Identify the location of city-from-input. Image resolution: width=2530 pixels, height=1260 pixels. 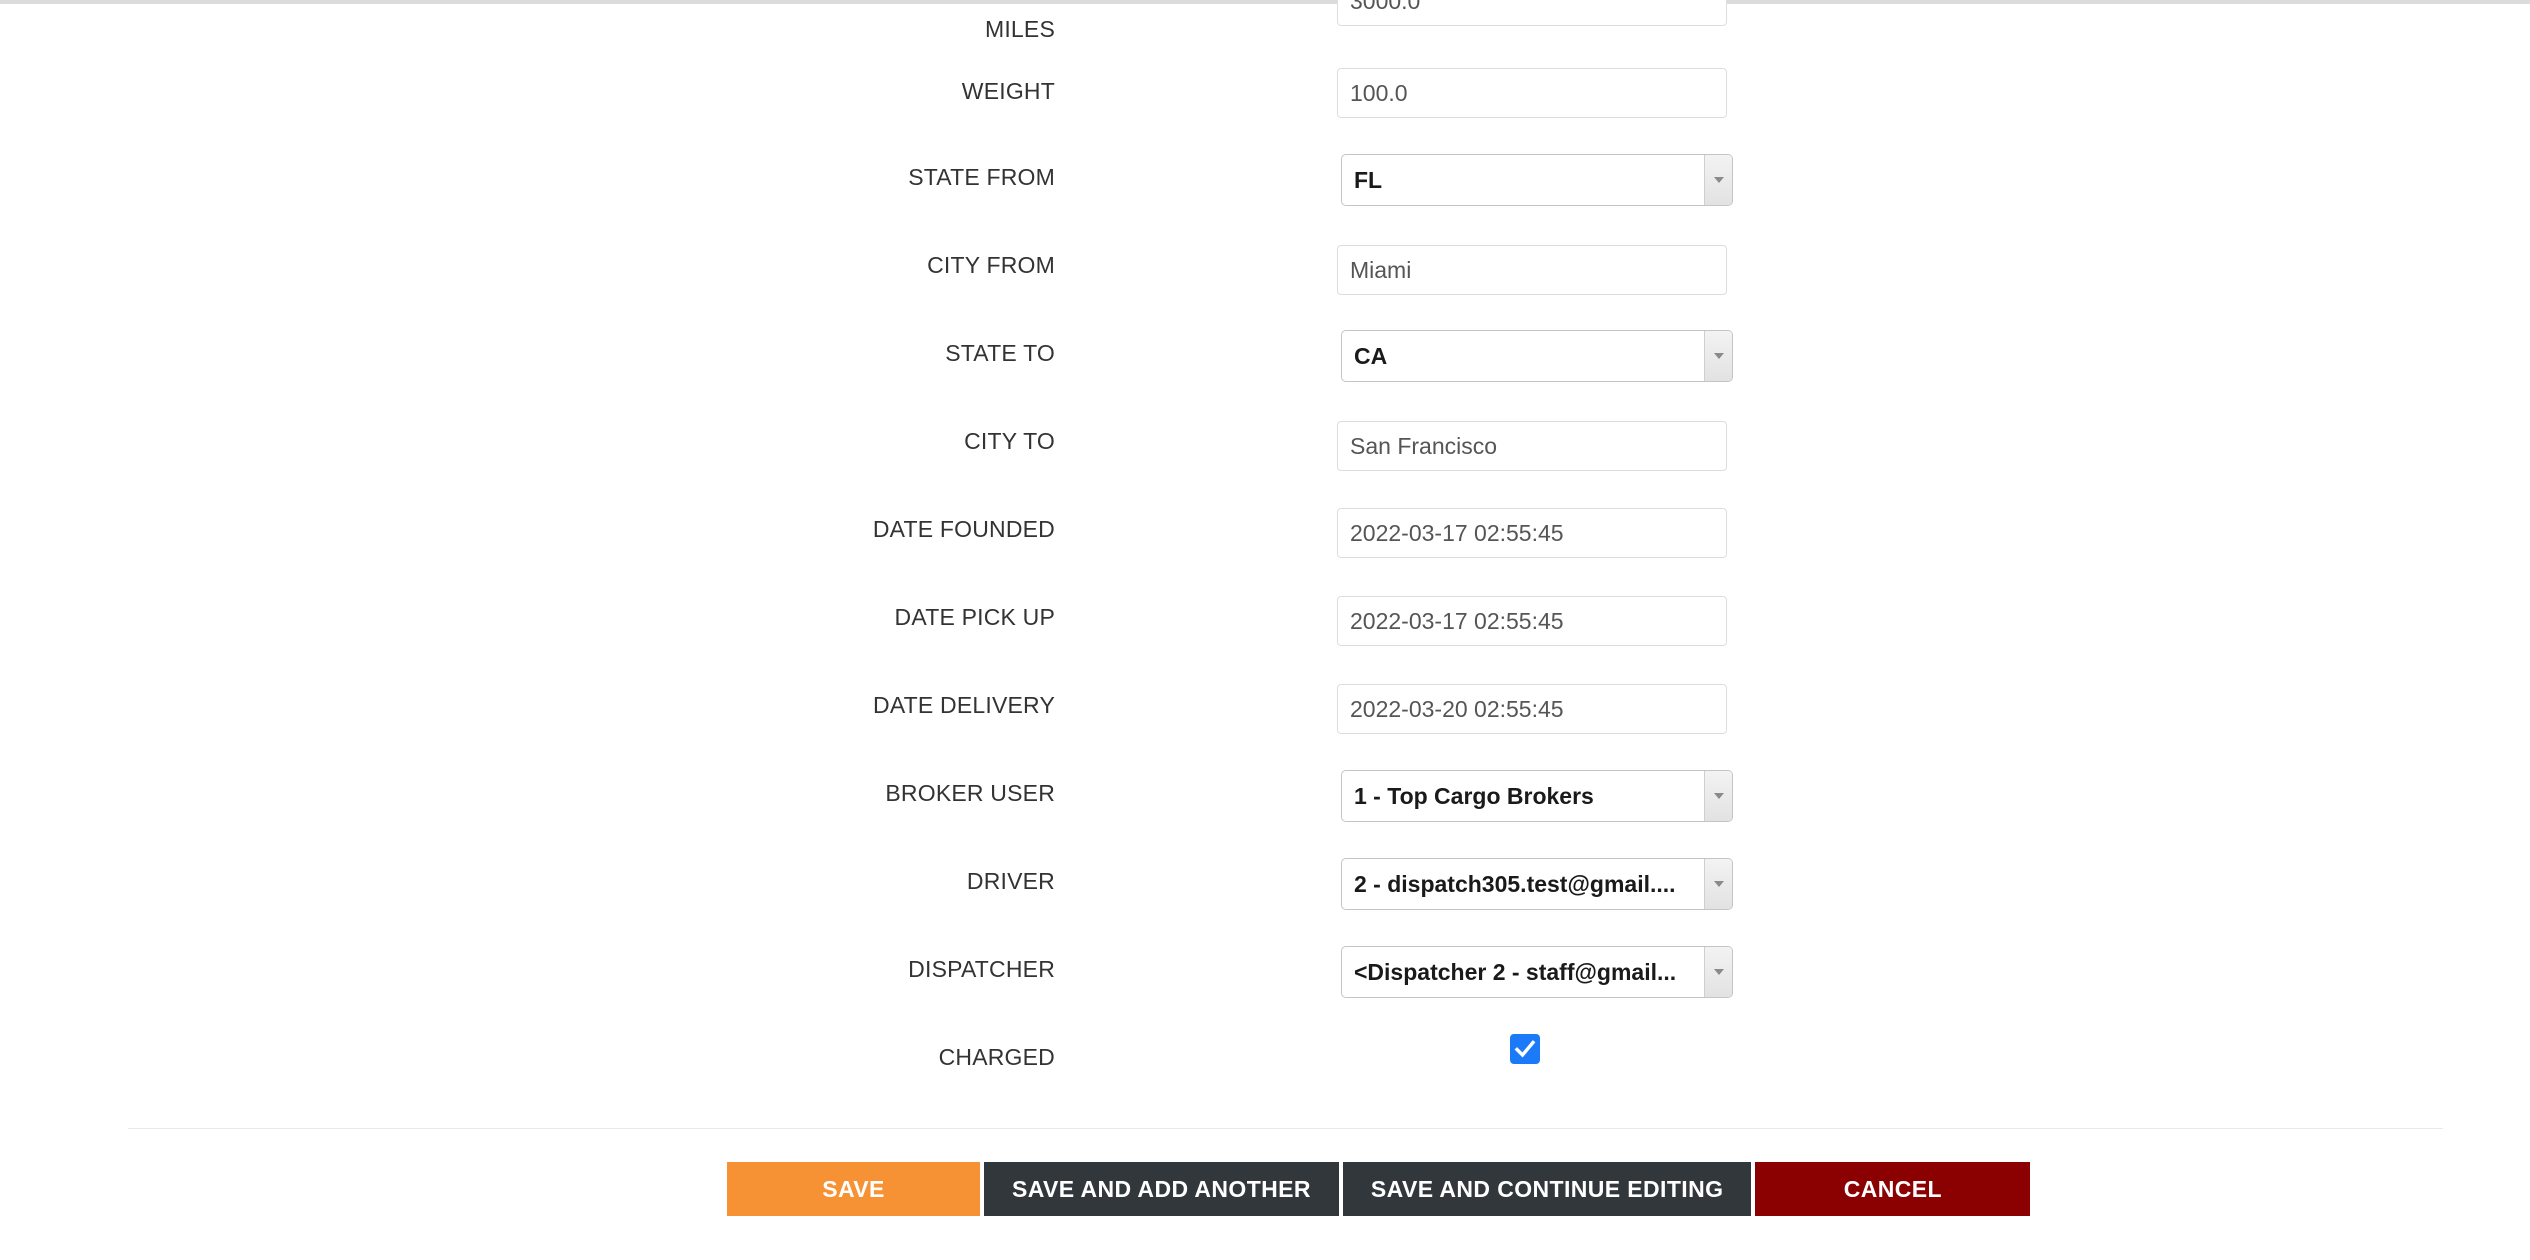
(1532, 270).